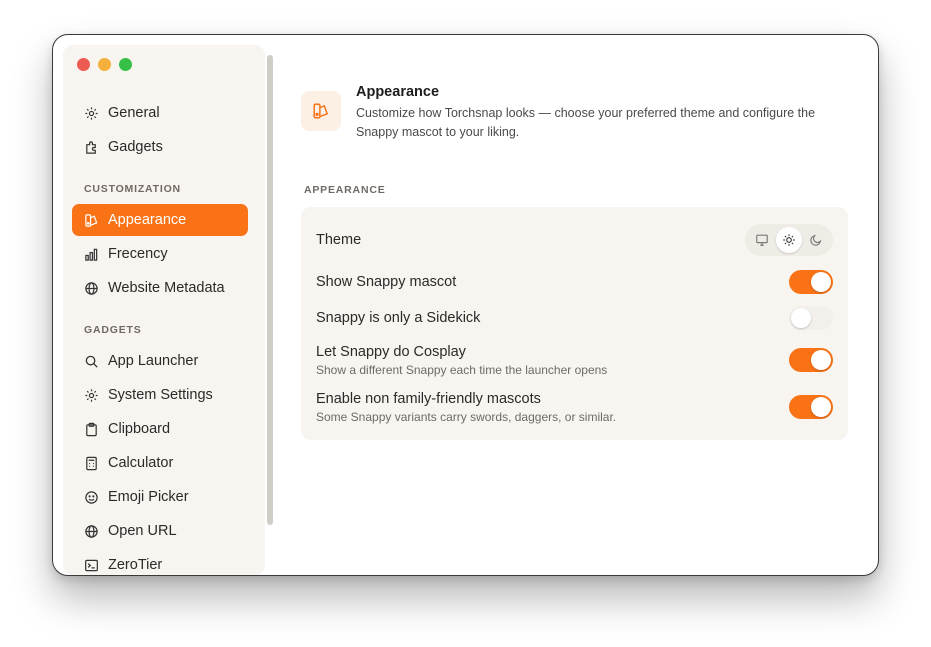 Image resolution: width=931 pixels, height=647 pixels. I want to click on sidebar-item-label: Website Metadata, so click(166, 288).